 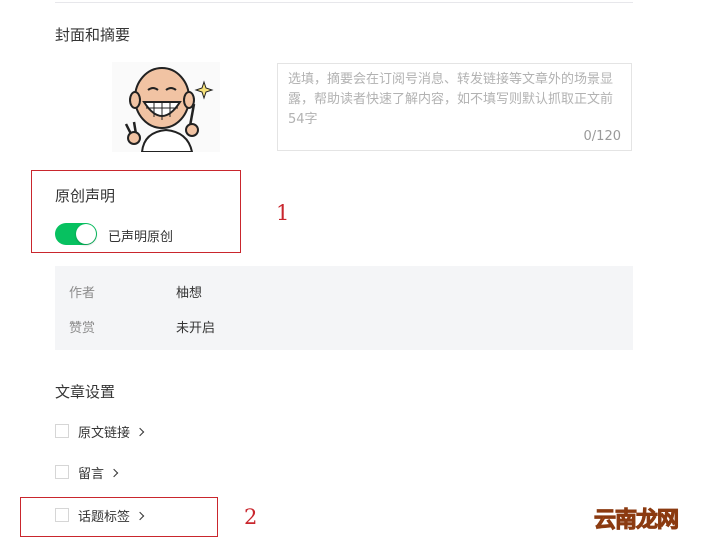 I want to click on watermark-logo: 云南龙网, so click(x=637, y=521).